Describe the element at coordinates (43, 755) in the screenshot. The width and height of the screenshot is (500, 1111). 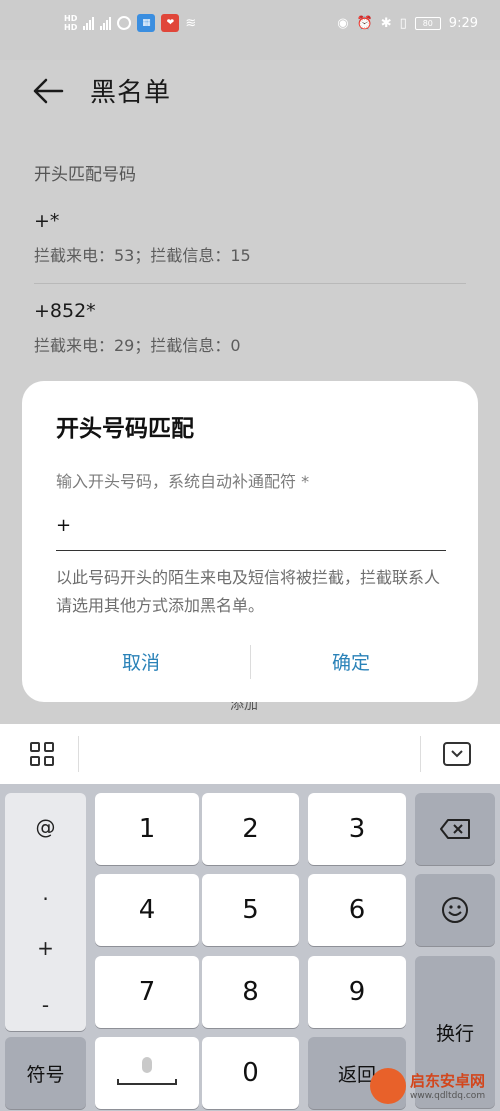
I see `apps-grid-icon` at that location.